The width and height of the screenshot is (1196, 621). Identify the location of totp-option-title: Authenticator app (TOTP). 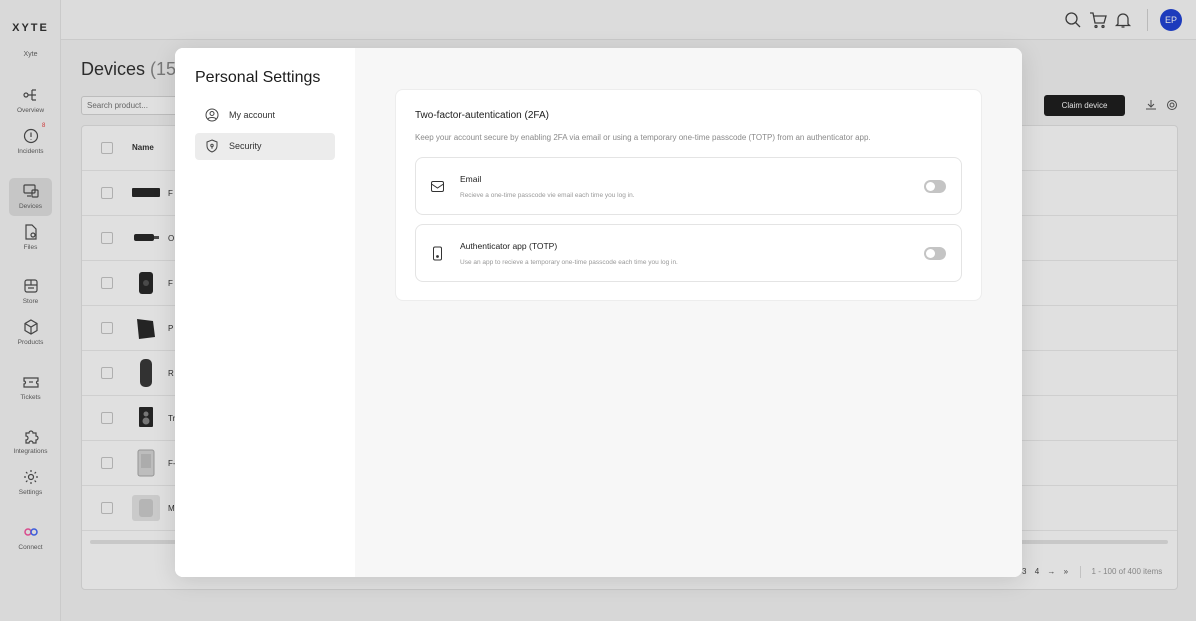
(509, 246).